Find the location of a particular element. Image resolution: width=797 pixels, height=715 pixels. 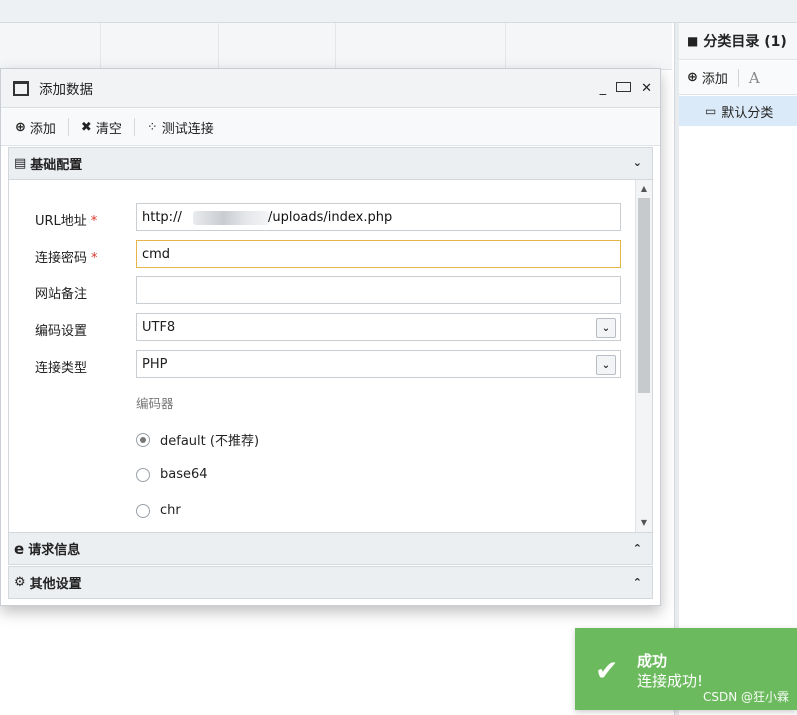

encoder-option-base64: base64 is located at coordinates (172, 474).